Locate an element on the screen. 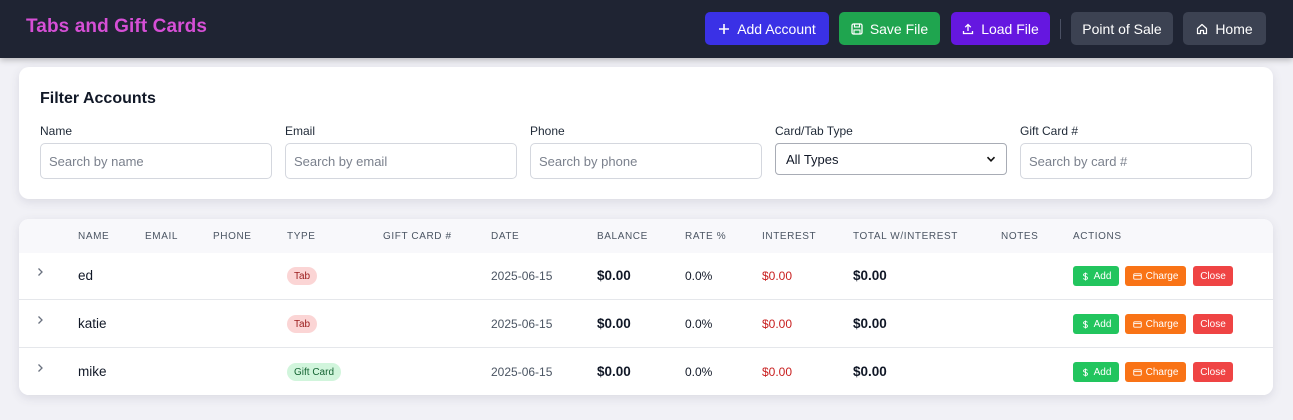 This screenshot has height=420, width=1293. floppy-disk-icon is located at coordinates (857, 28).